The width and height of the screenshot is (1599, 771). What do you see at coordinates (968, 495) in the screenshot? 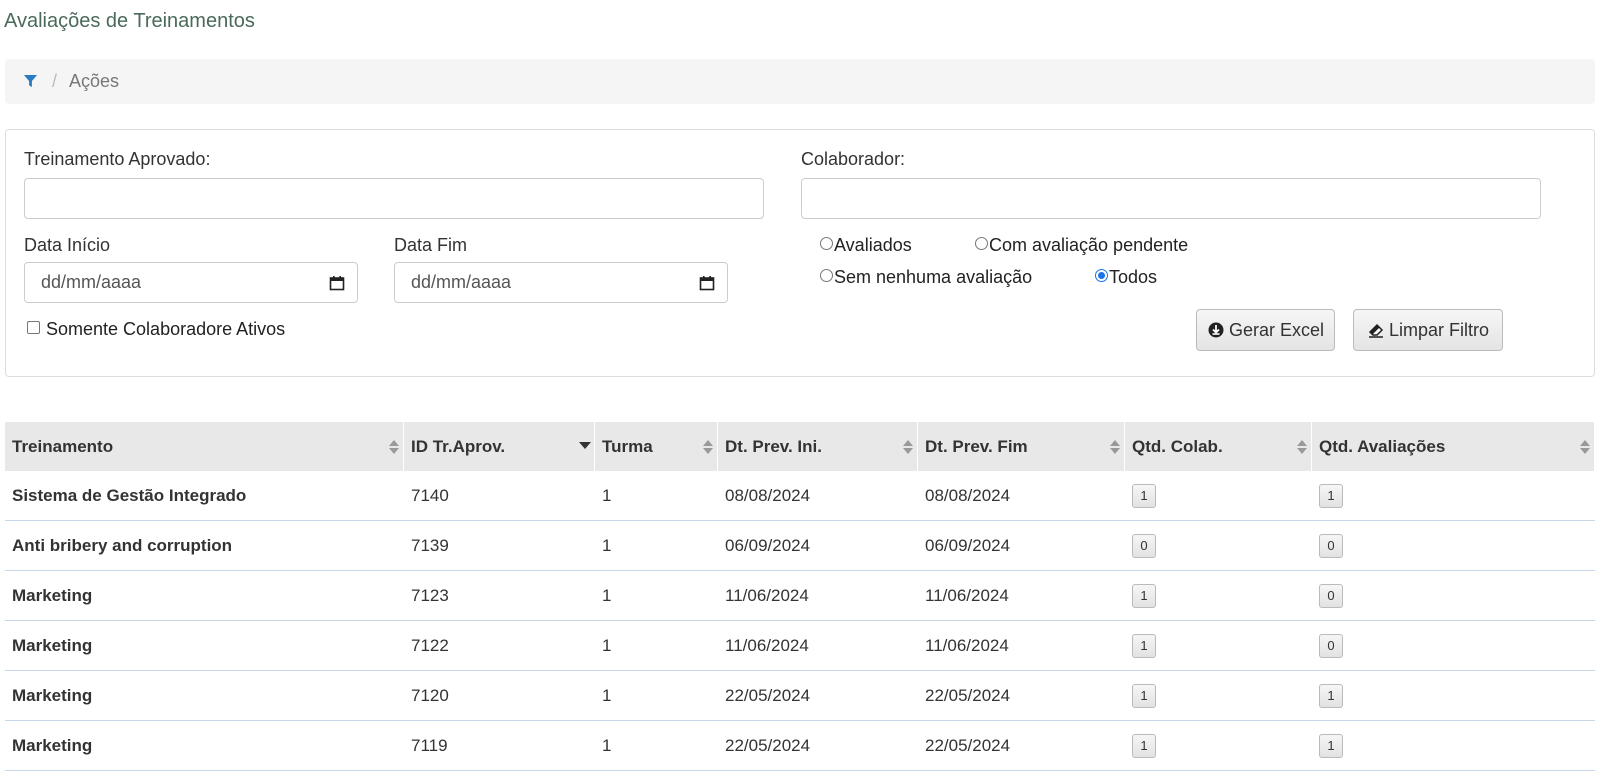
I see `cell-fim: 08/08/2024` at bounding box center [968, 495].